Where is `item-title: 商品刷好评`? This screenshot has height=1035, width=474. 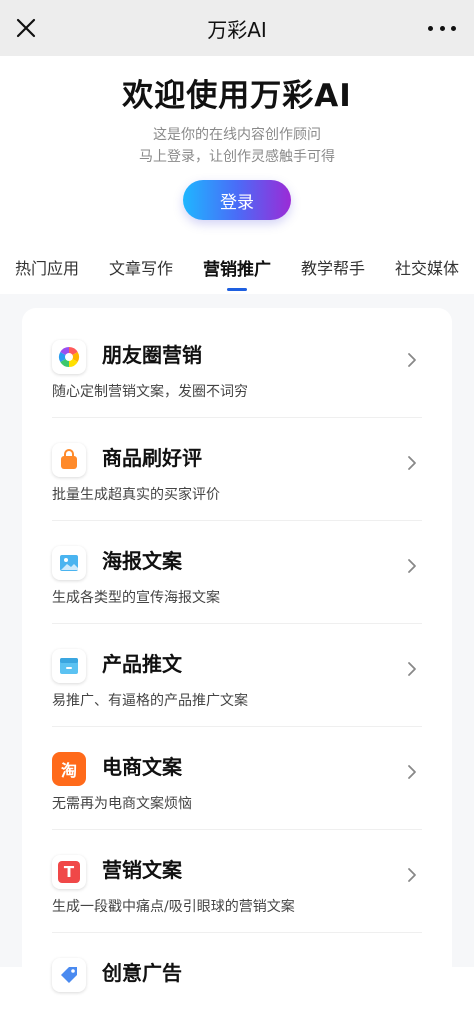 item-title: 商品刷好评 is located at coordinates (152, 458).